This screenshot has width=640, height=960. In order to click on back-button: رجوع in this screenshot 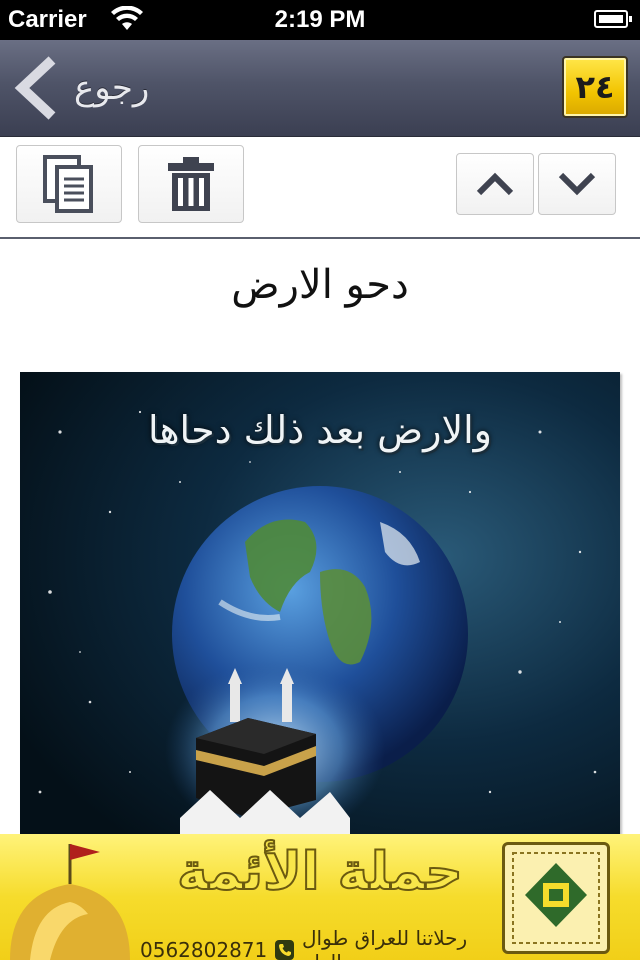, I will do `click(99, 88)`.